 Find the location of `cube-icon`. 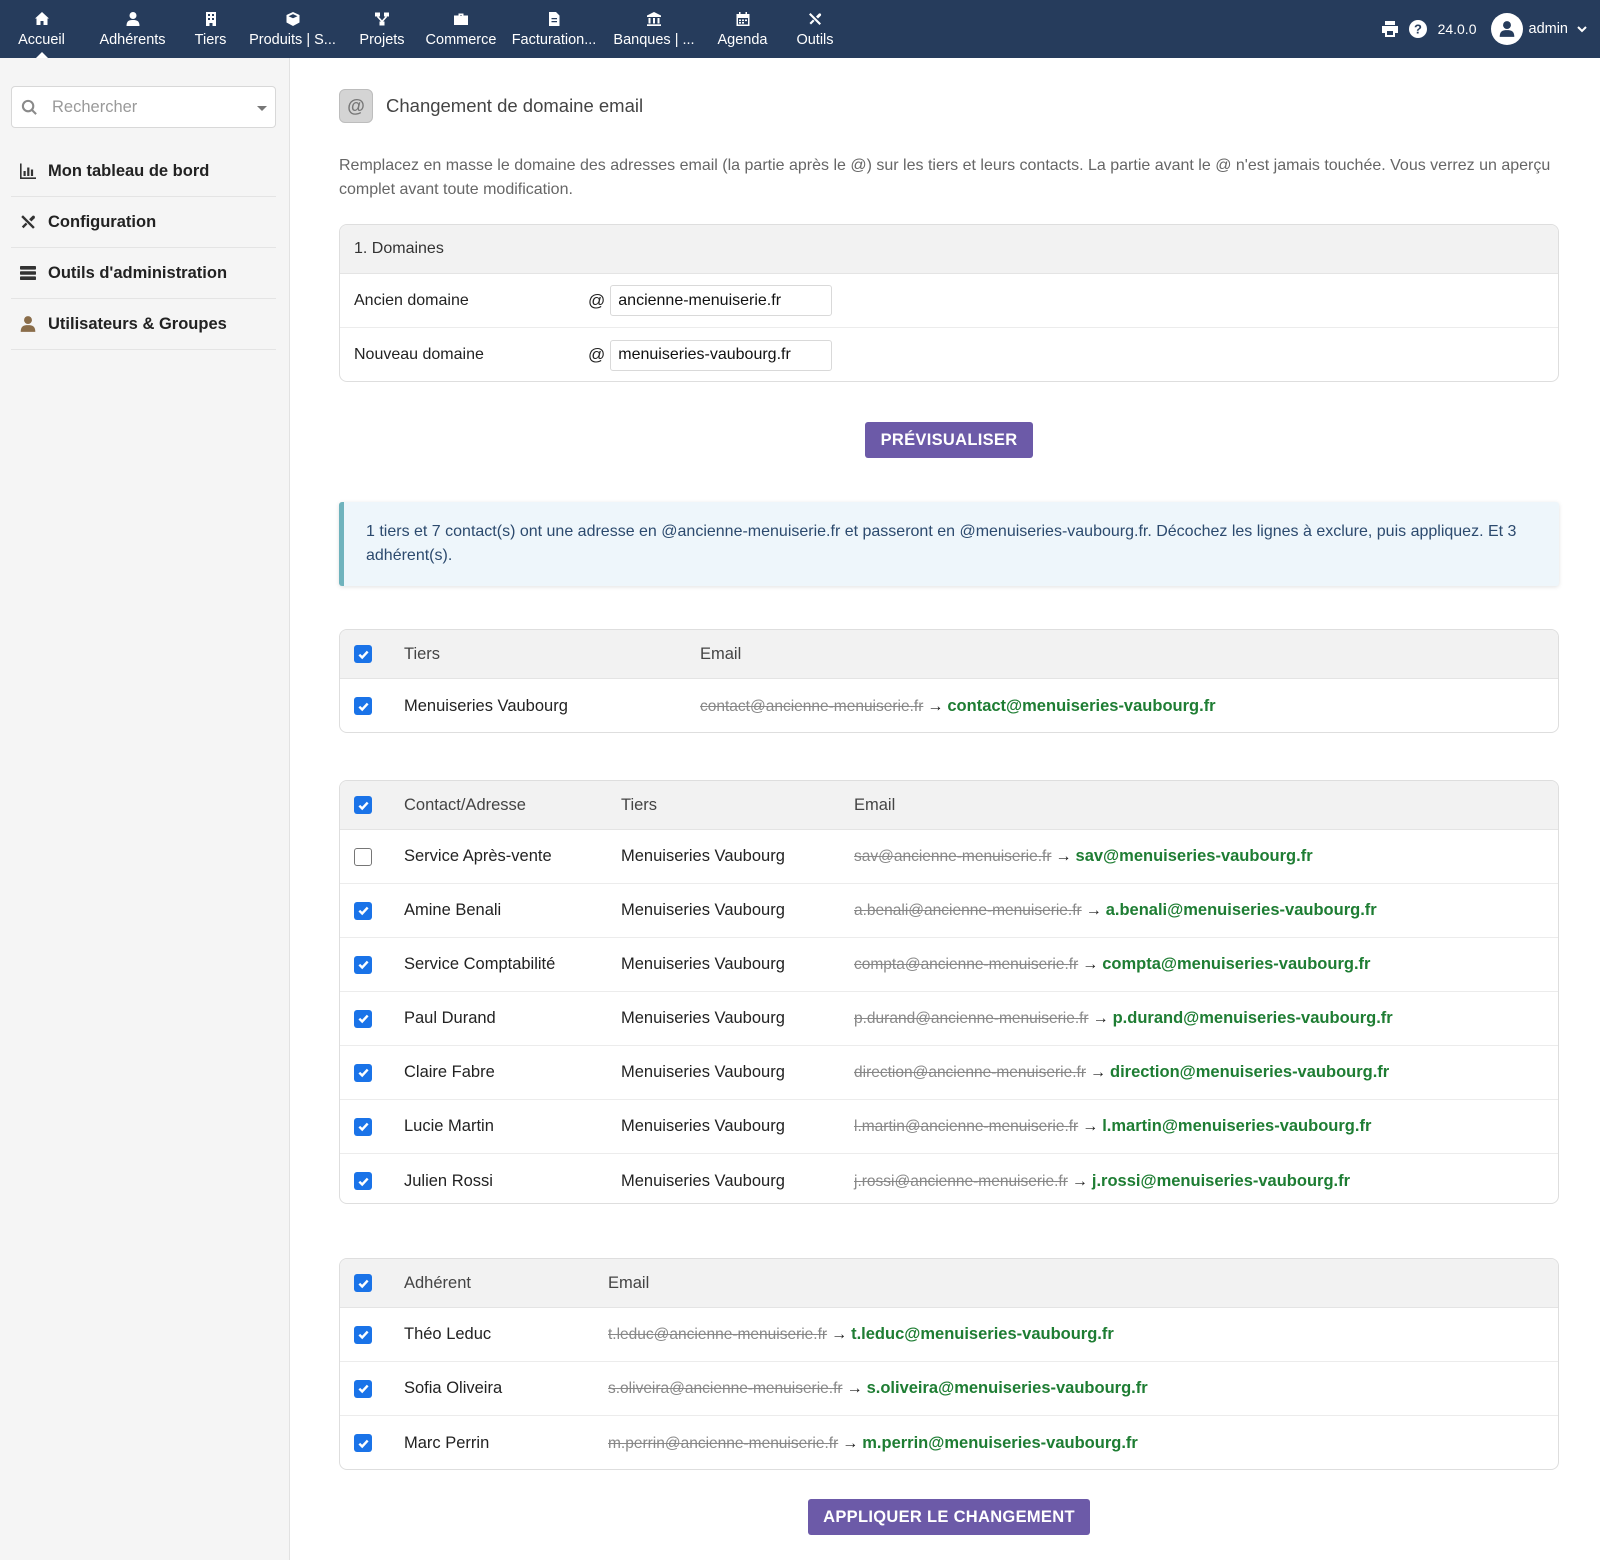

cube-icon is located at coordinates (292, 18).